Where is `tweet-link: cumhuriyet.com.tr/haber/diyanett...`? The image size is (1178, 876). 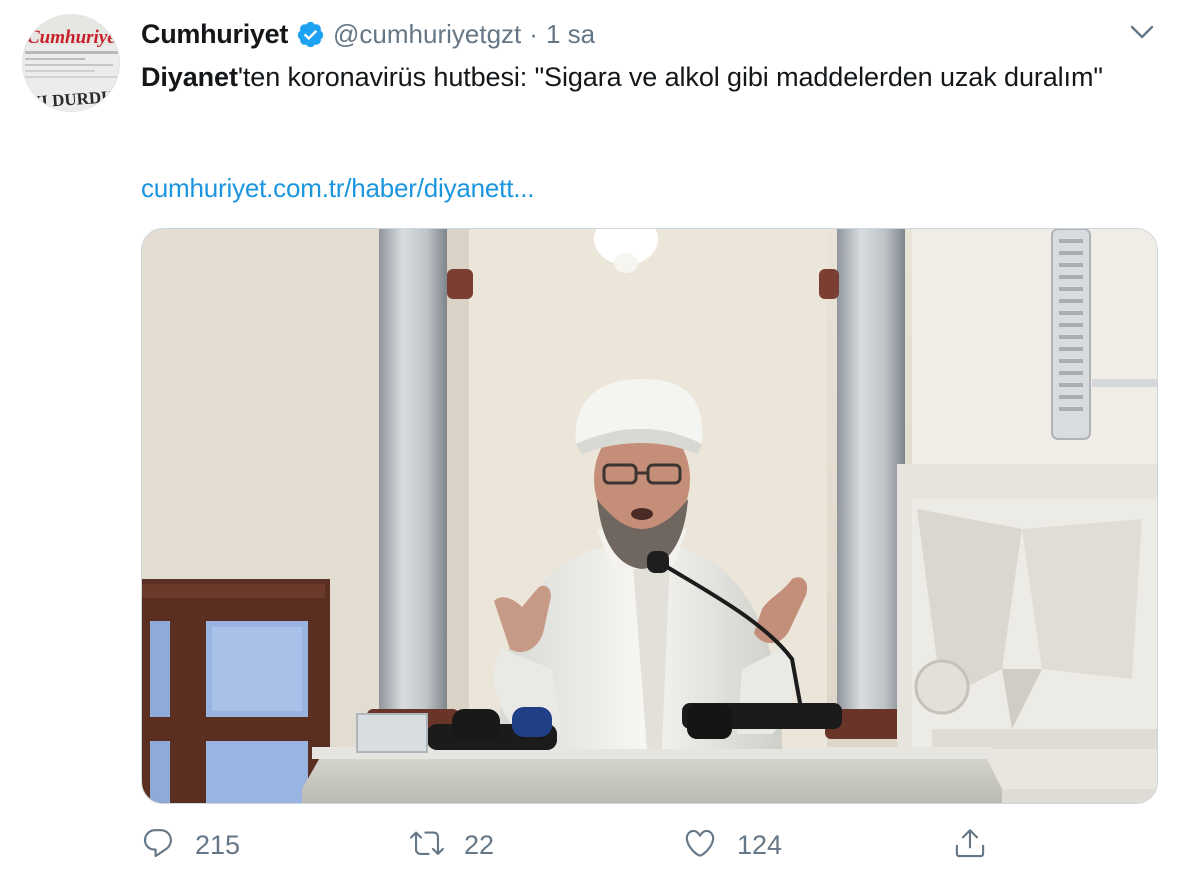
tweet-link: cumhuriyet.com.tr/haber/diyanett... is located at coordinates (337, 188).